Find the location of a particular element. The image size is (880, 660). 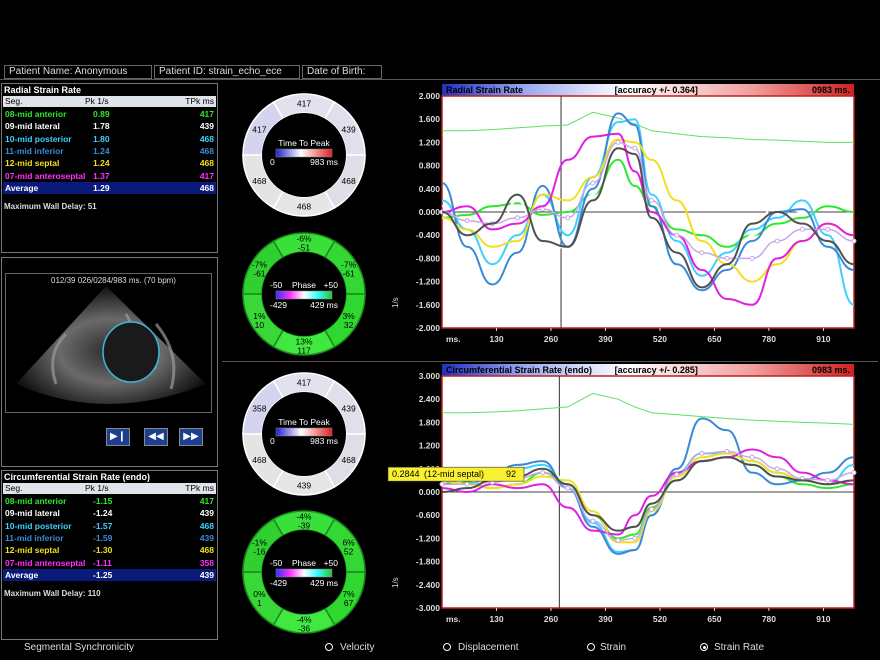

header-pk: Pk 1/s is located at coordinates (97, 488).